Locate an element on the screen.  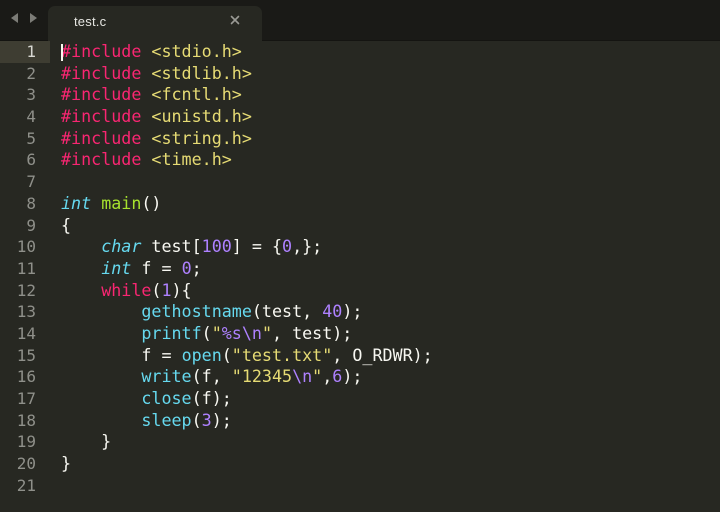
code-token: open is located at coordinates (201, 354).